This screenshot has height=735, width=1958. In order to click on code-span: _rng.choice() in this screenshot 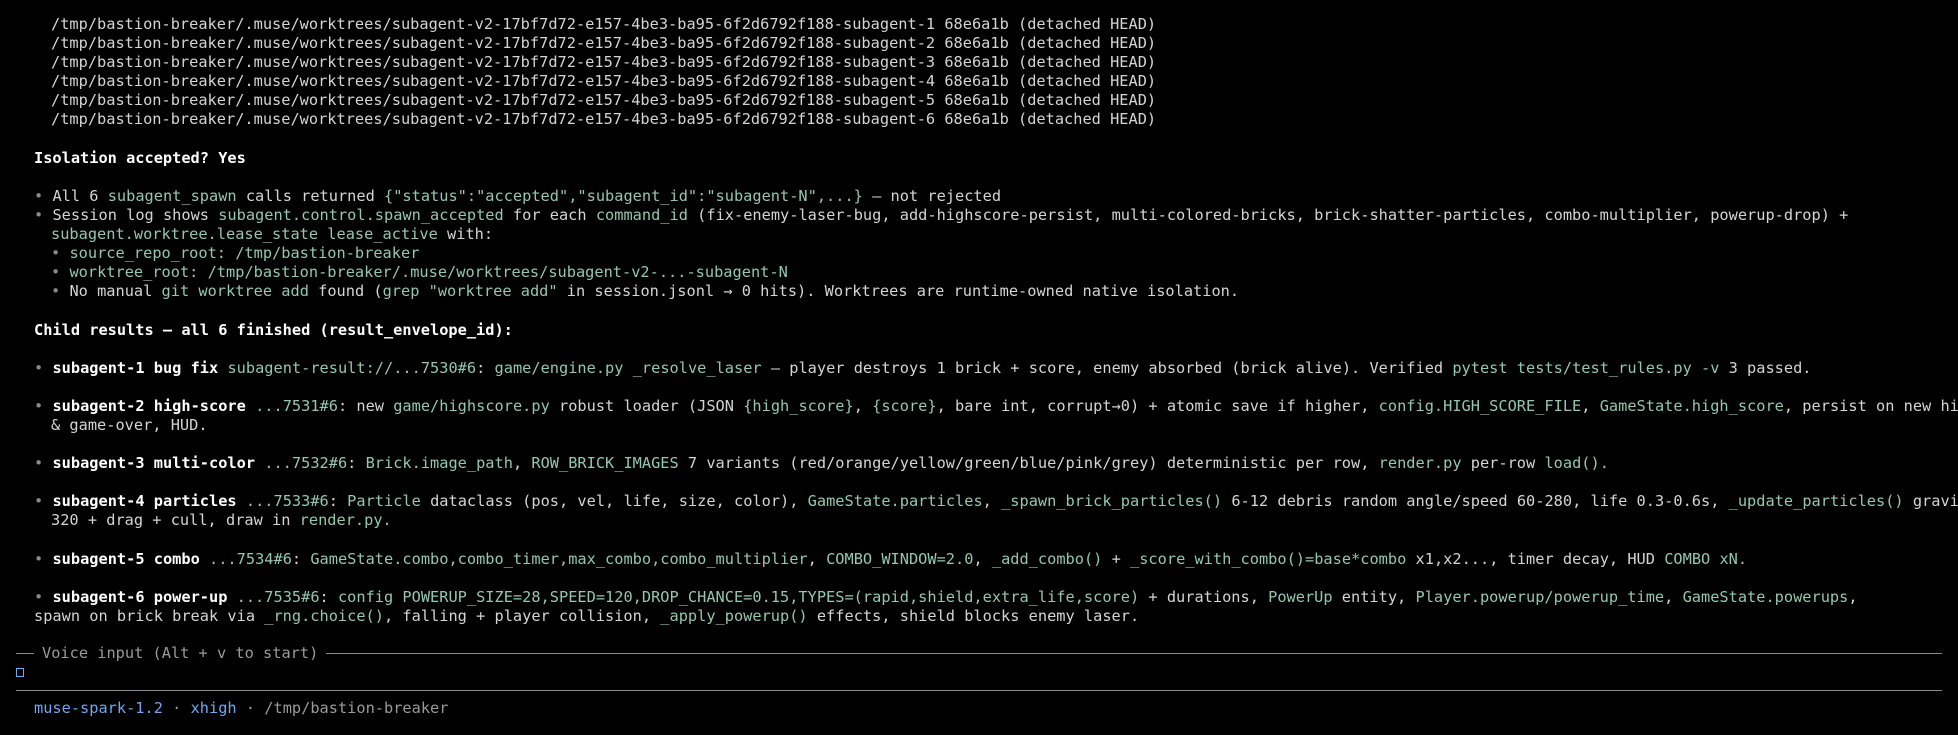, I will do `click(324, 615)`.